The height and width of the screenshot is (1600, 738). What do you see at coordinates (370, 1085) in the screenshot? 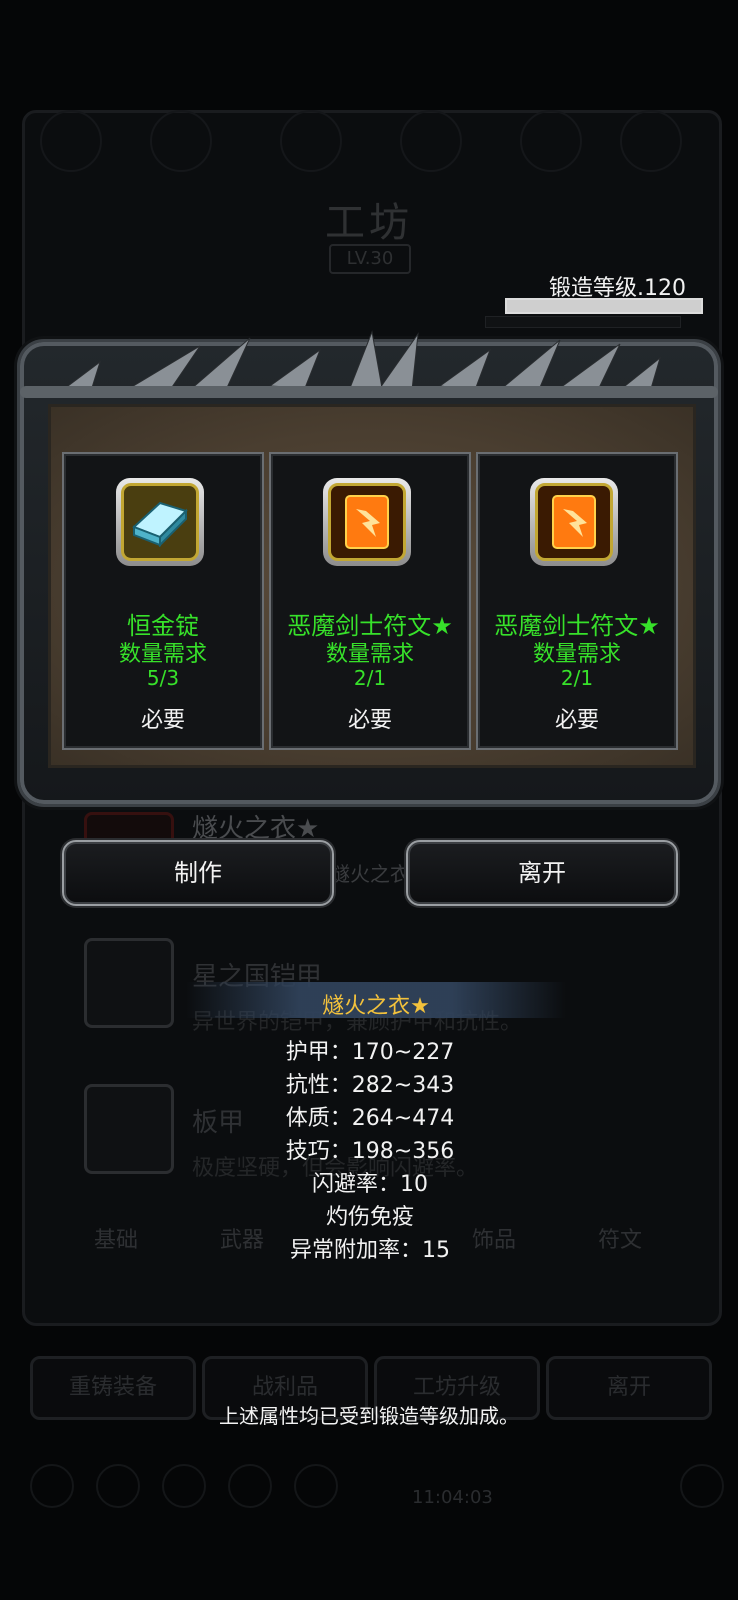
I see `stat-resistance: 抗性：282~343` at bounding box center [370, 1085].